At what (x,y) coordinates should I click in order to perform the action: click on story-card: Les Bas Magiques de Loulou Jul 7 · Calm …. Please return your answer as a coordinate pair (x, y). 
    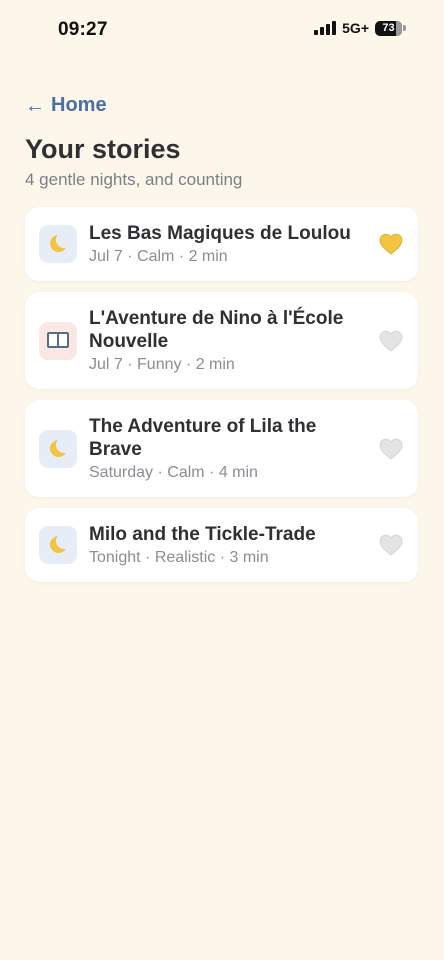
    Looking at the image, I should click on (221, 244).